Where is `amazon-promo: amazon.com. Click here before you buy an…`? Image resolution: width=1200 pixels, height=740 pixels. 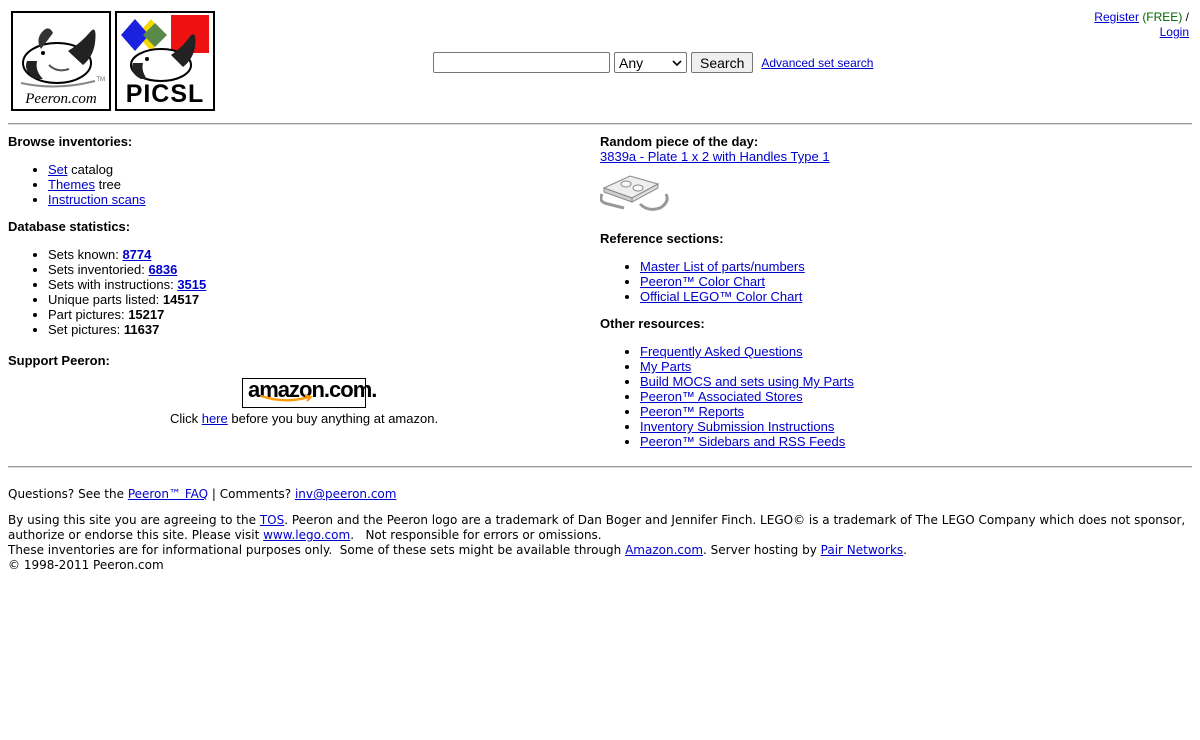
amazon-promo: amazon.com. Click here before you buy an… is located at coordinates (304, 401).